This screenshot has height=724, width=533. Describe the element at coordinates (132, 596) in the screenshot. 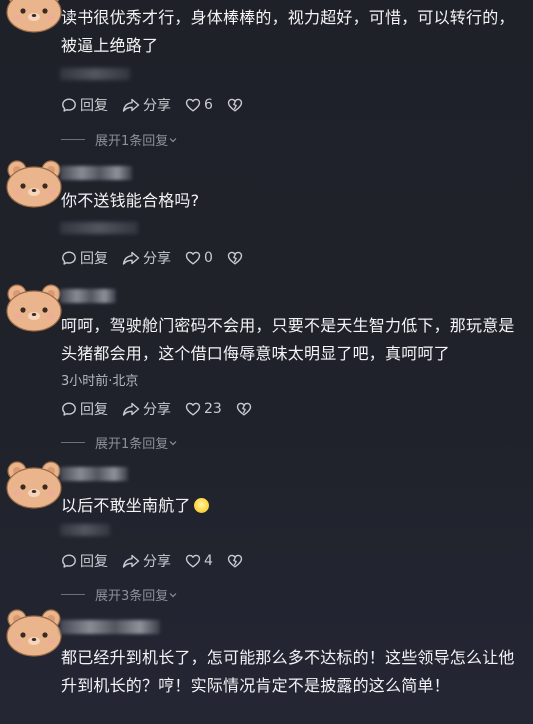

I see `expand-replies-label: 展开3条回复` at that location.